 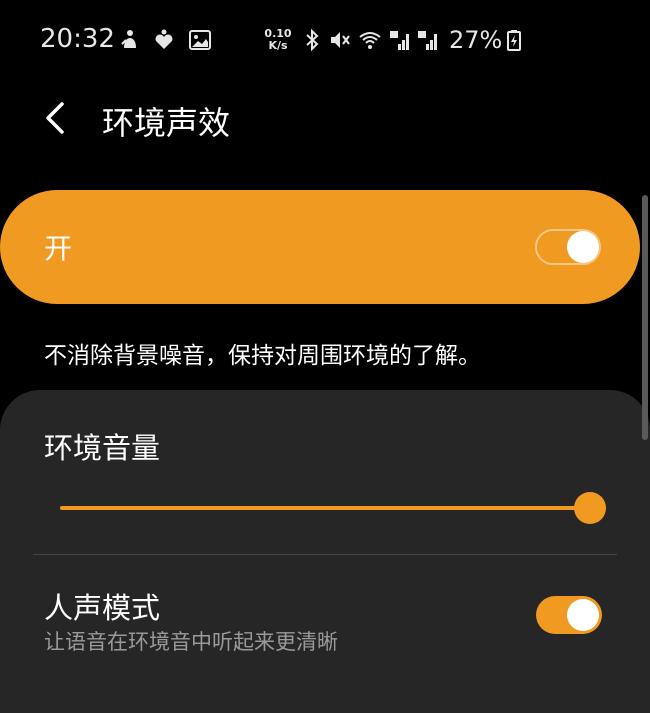 What do you see at coordinates (164, 39) in the screenshot?
I see `heart-icon` at bounding box center [164, 39].